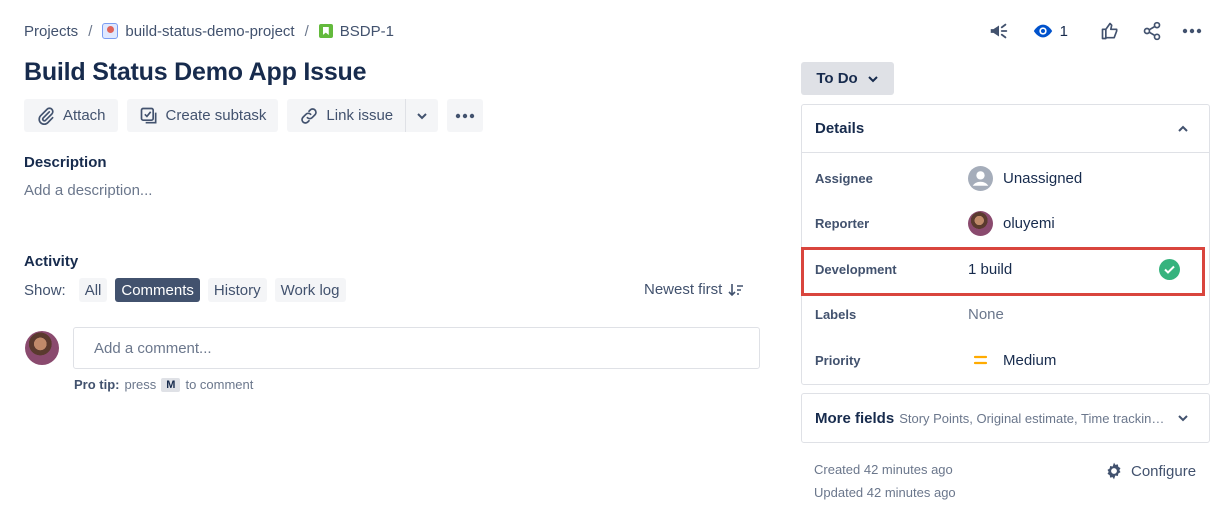 The image size is (1220, 527). I want to click on field-priority: Priority Medium, so click(1012, 360).